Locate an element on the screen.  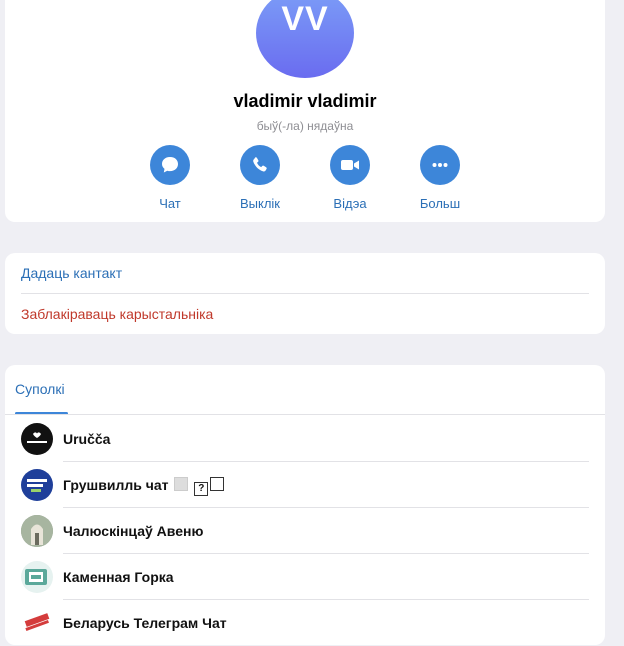
video-button: Відэа is located at coordinates (350, 178).